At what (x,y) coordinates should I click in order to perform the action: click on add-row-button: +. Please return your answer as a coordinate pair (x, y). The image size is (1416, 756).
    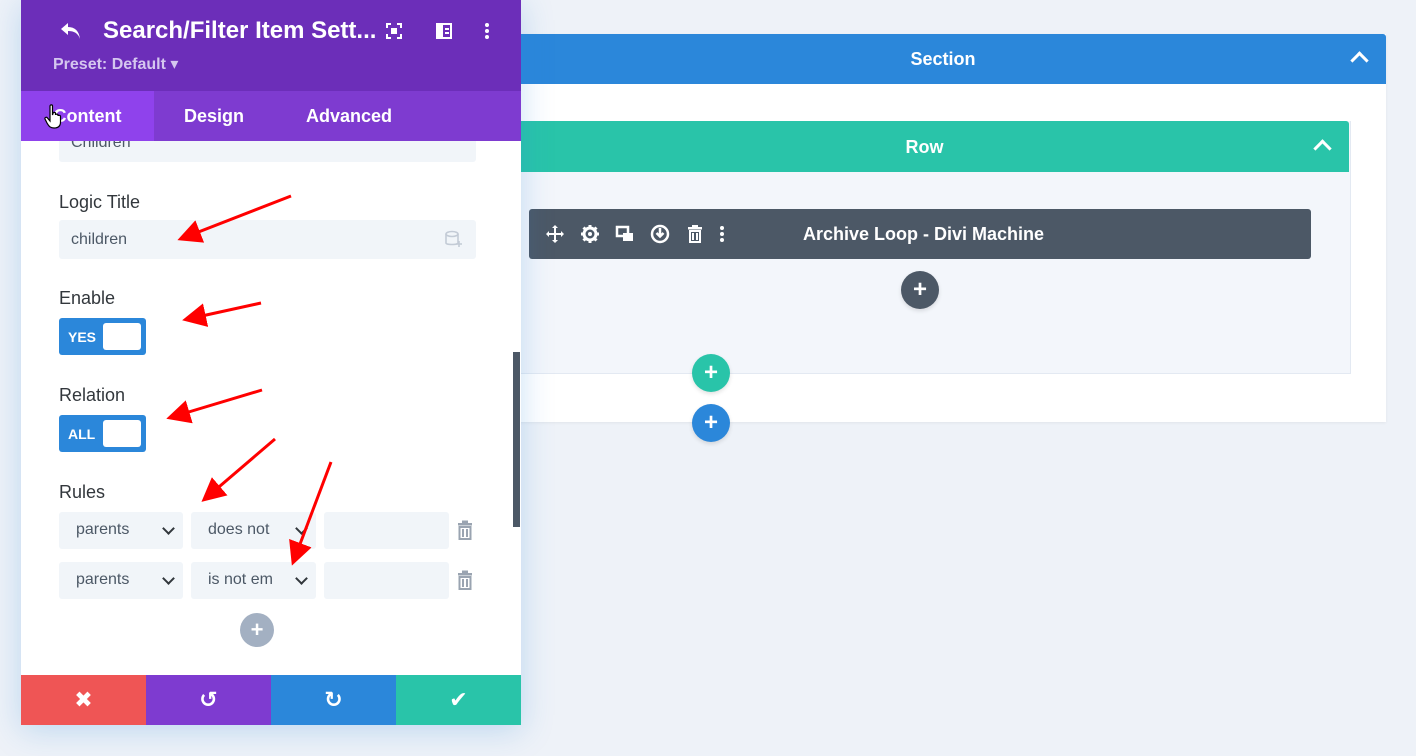
    Looking at the image, I should click on (711, 373).